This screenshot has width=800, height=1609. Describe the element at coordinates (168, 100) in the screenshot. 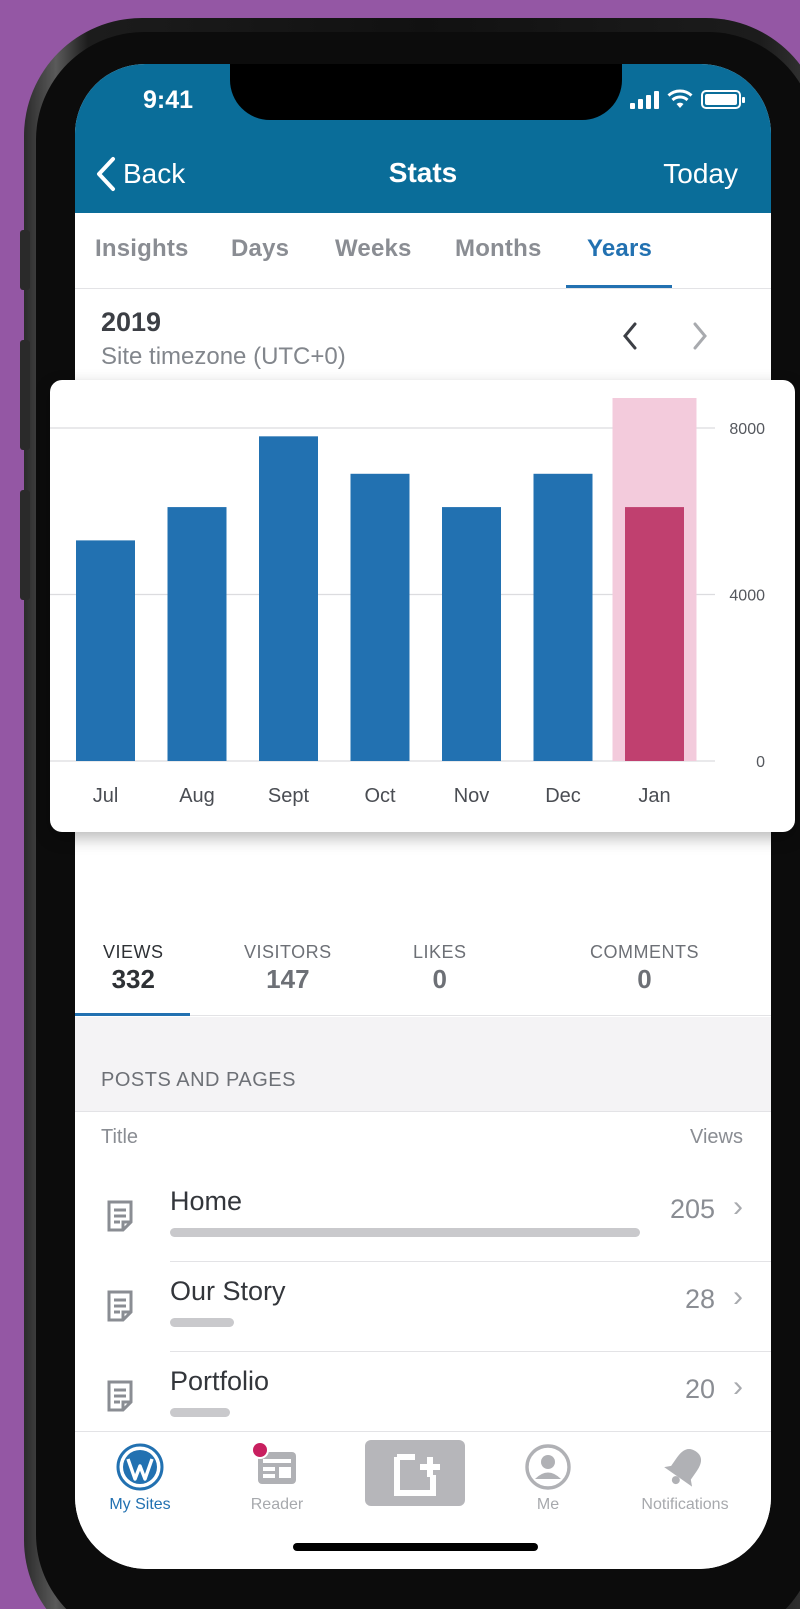

I see `status-time: 9:41` at that location.